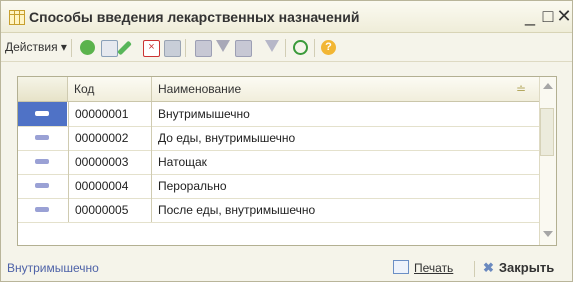 Image resolution: width=573 pixels, height=282 pixels. What do you see at coordinates (204, 114) in the screenshot?
I see `name-cell: Внутримышечно` at bounding box center [204, 114].